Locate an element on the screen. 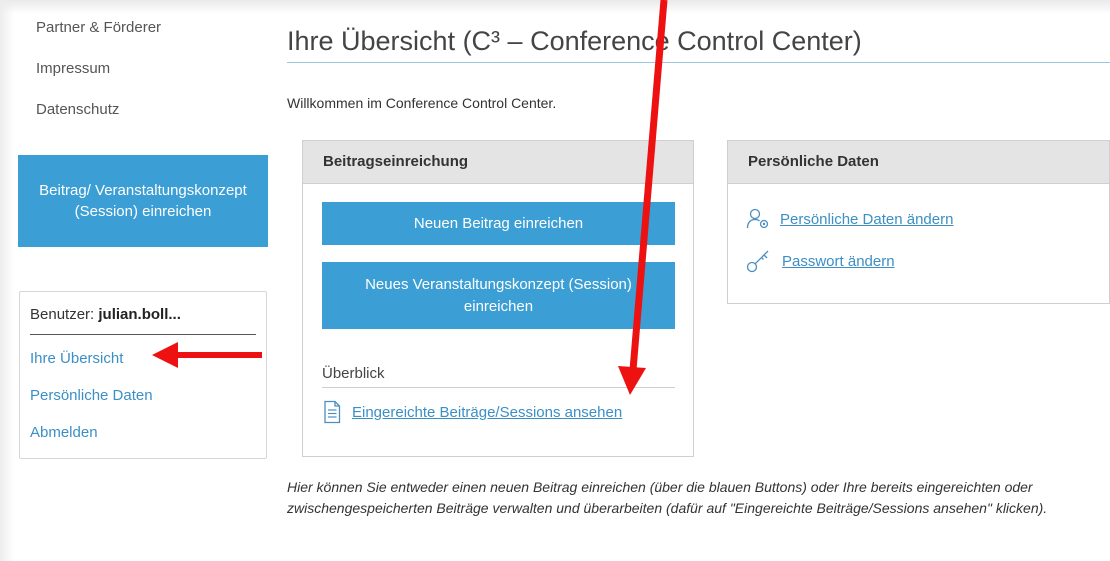  view-submissions-row: Eingereichte Beiträge/Sessions ansehen is located at coordinates (472, 412).